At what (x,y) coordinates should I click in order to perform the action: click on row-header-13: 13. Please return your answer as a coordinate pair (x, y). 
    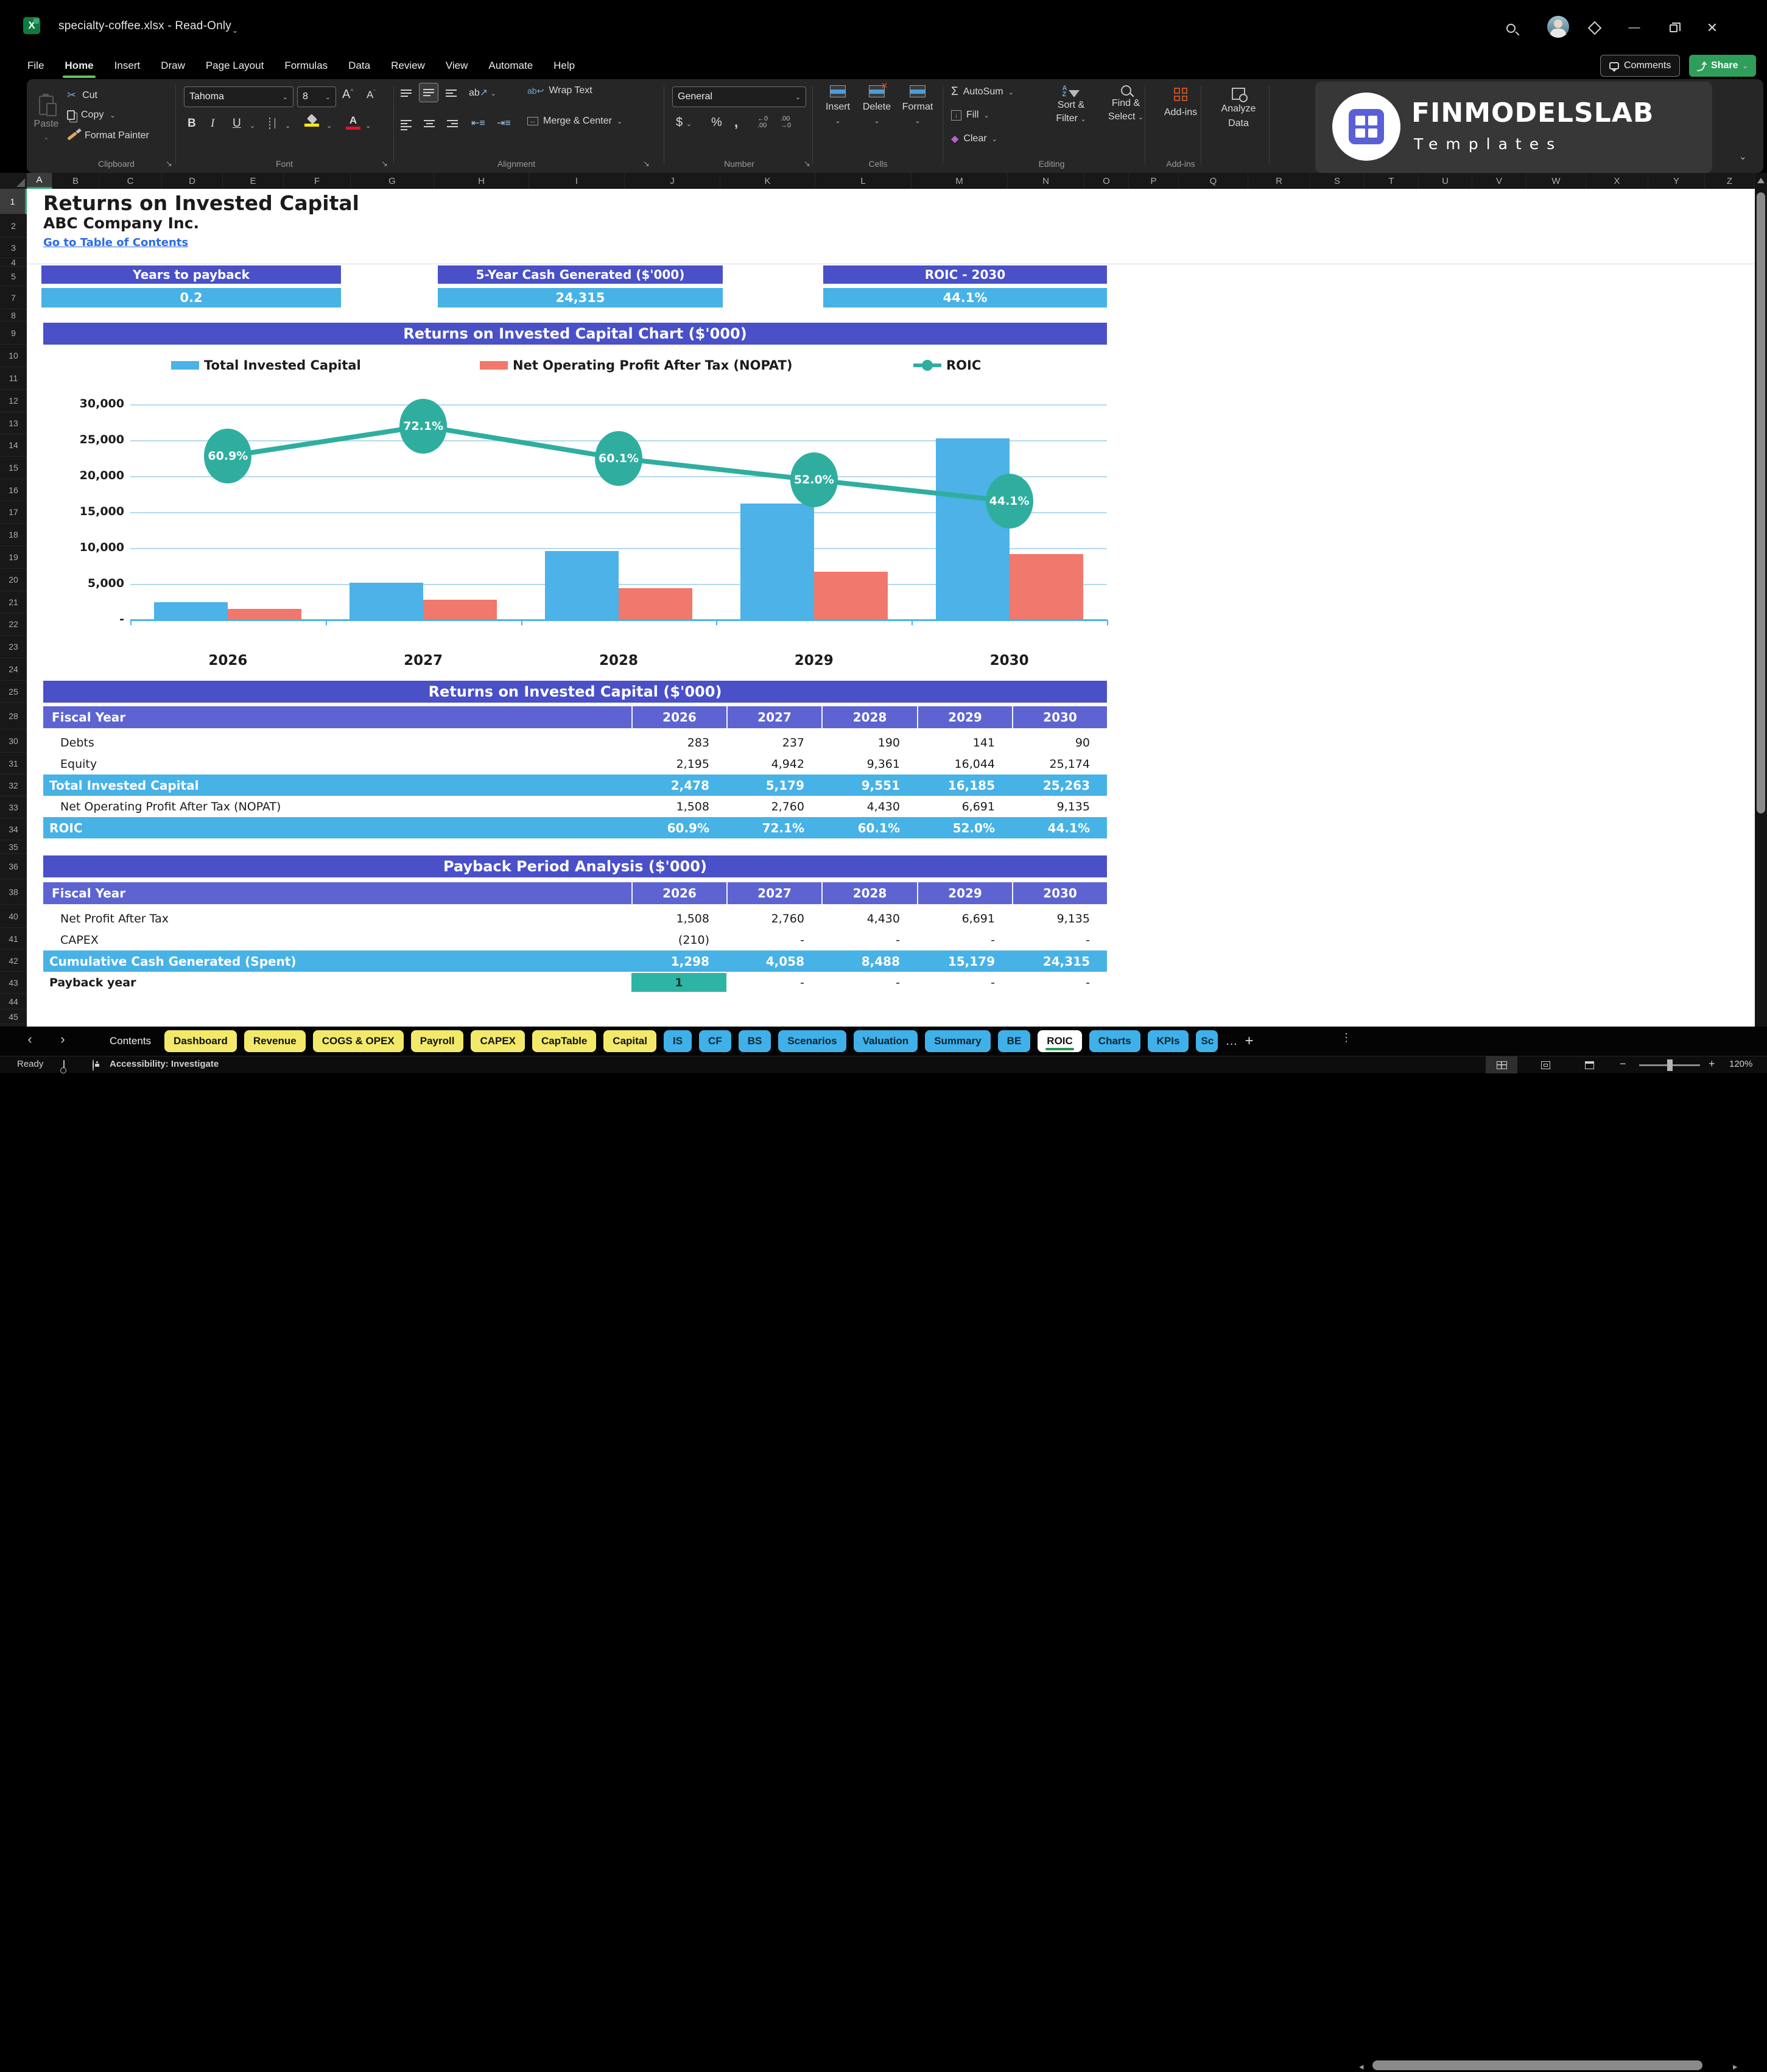
    Looking at the image, I should click on (13, 423).